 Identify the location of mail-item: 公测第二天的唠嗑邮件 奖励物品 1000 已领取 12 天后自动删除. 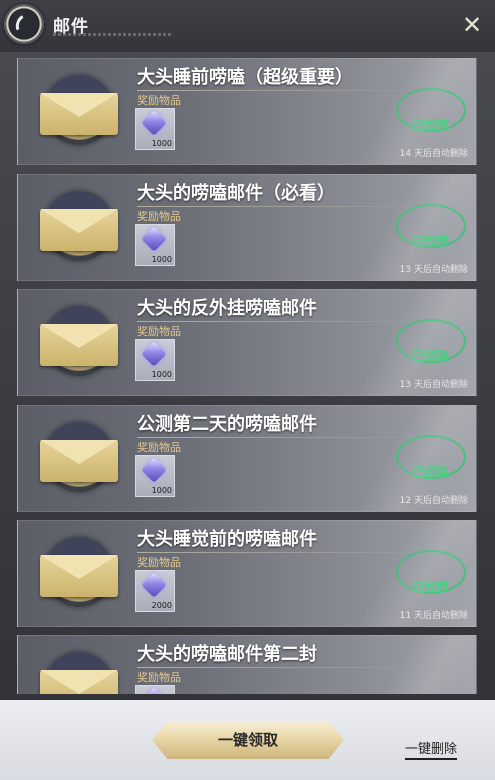
(247, 458).